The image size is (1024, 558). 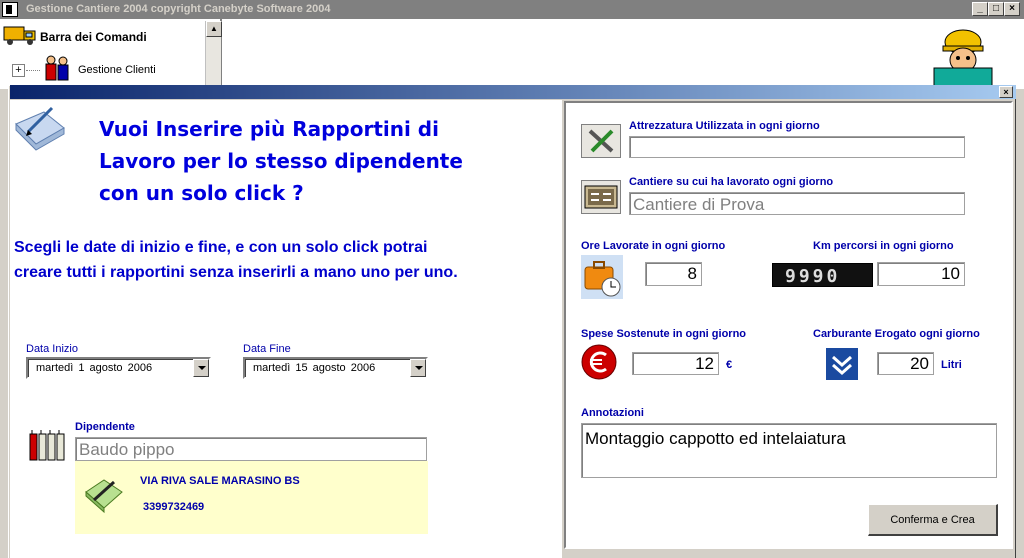 What do you see at coordinates (602, 277) in the screenshot?
I see `briefcase-clock-icon` at bounding box center [602, 277].